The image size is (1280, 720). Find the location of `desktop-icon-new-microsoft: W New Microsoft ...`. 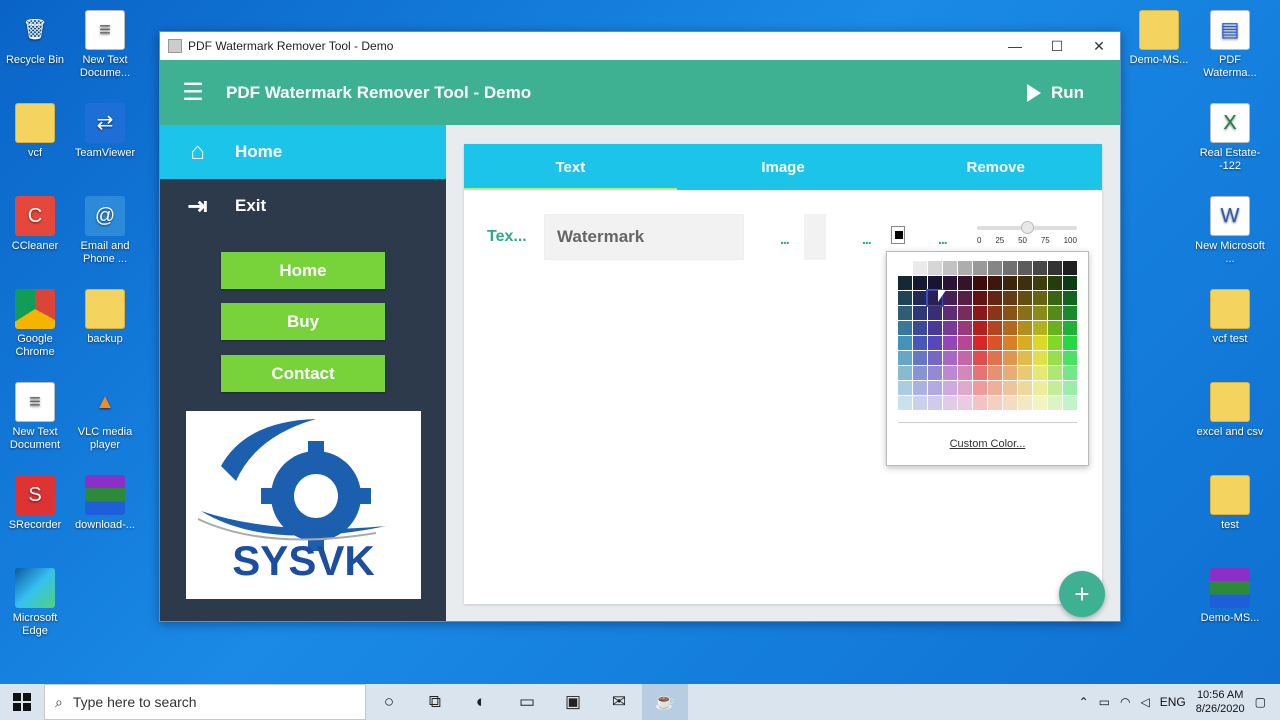

desktop-icon-new-microsoft: W New Microsoft ... is located at coordinates (1230, 231).